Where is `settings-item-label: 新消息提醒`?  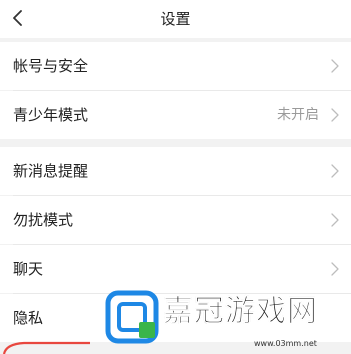 settings-item-label: 新消息提醒 is located at coordinates (51, 171).